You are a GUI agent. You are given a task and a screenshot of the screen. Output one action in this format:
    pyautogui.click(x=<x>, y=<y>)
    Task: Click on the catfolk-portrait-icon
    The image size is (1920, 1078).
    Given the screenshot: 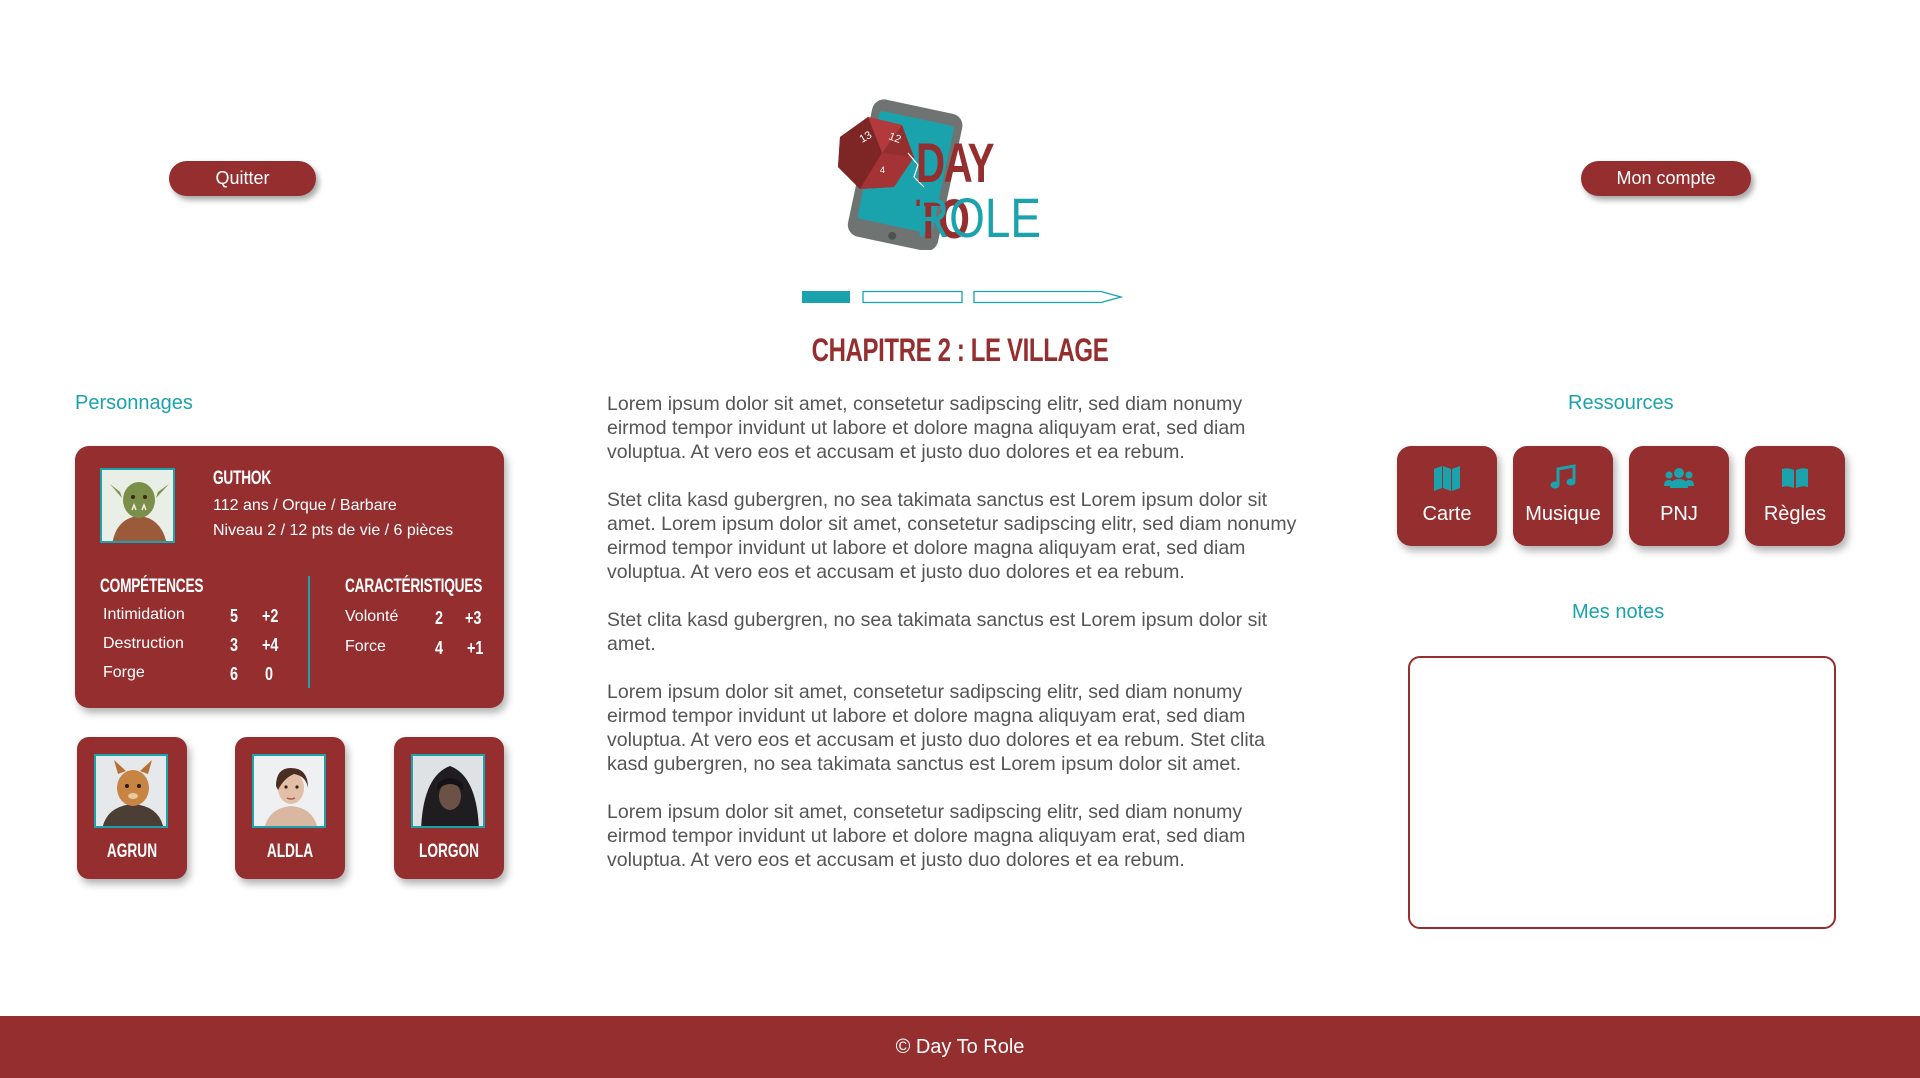 What is the action you would take?
    pyautogui.click(x=131, y=791)
    